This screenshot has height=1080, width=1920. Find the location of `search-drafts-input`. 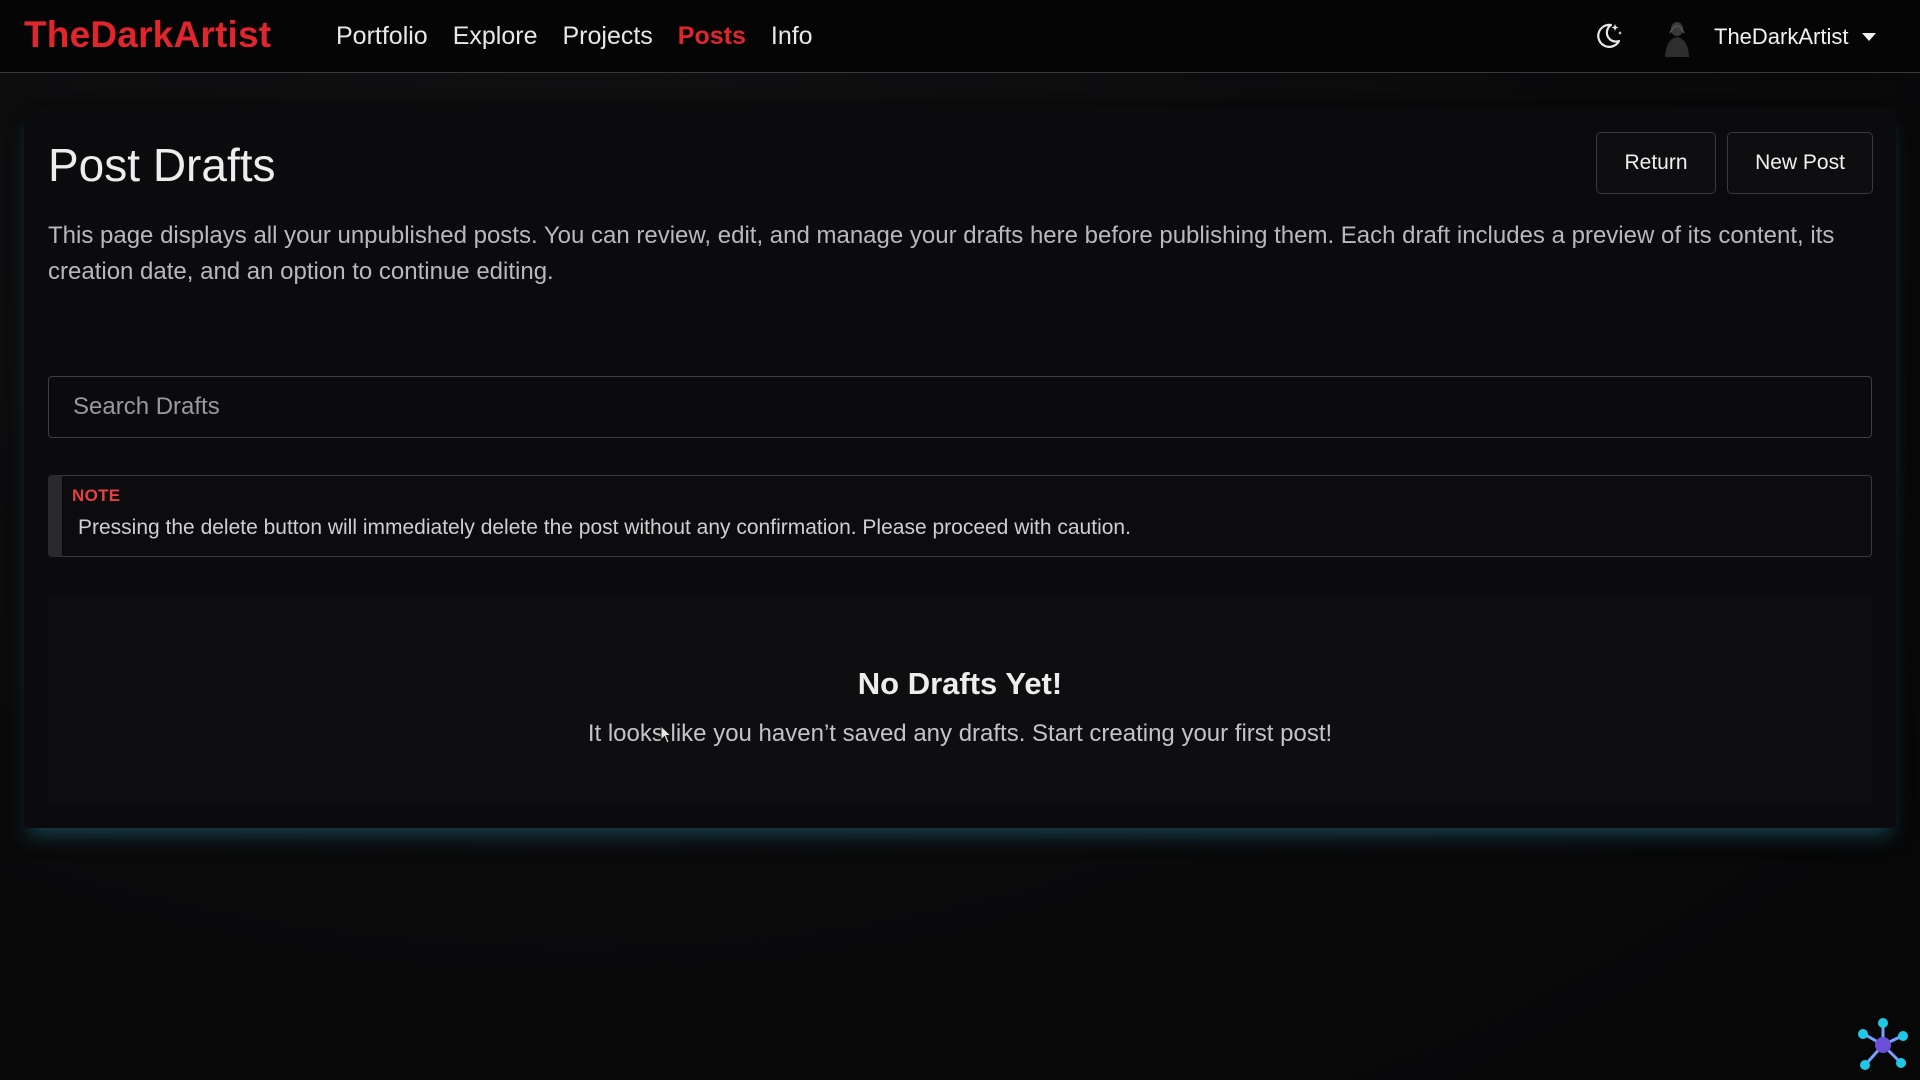

search-drafts-input is located at coordinates (960, 407).